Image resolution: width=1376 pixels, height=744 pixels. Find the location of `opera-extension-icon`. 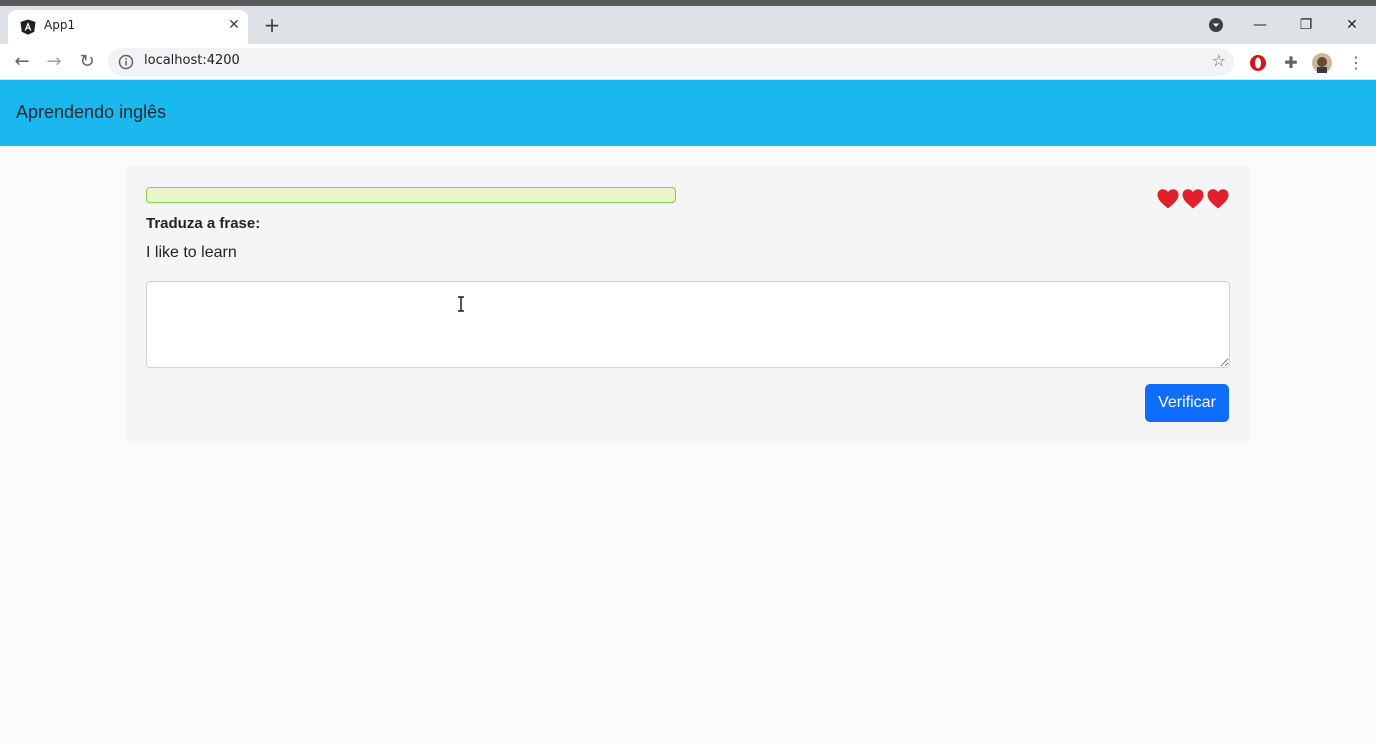

opera-extension-icon is located at coordinates (1258, 63).